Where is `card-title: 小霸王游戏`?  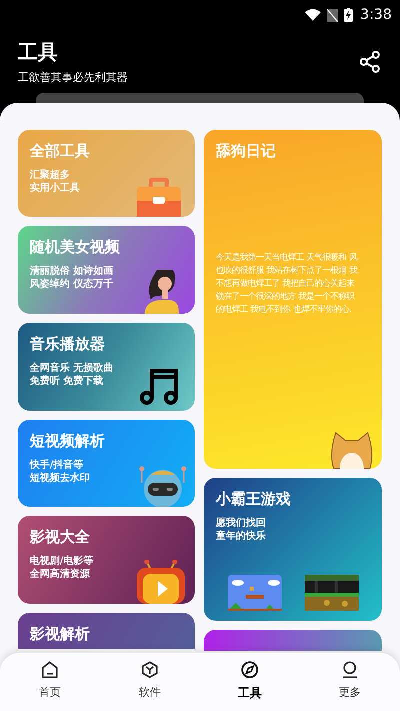 card-title: 小霸王游戏 is located at coordinates (254, 499).